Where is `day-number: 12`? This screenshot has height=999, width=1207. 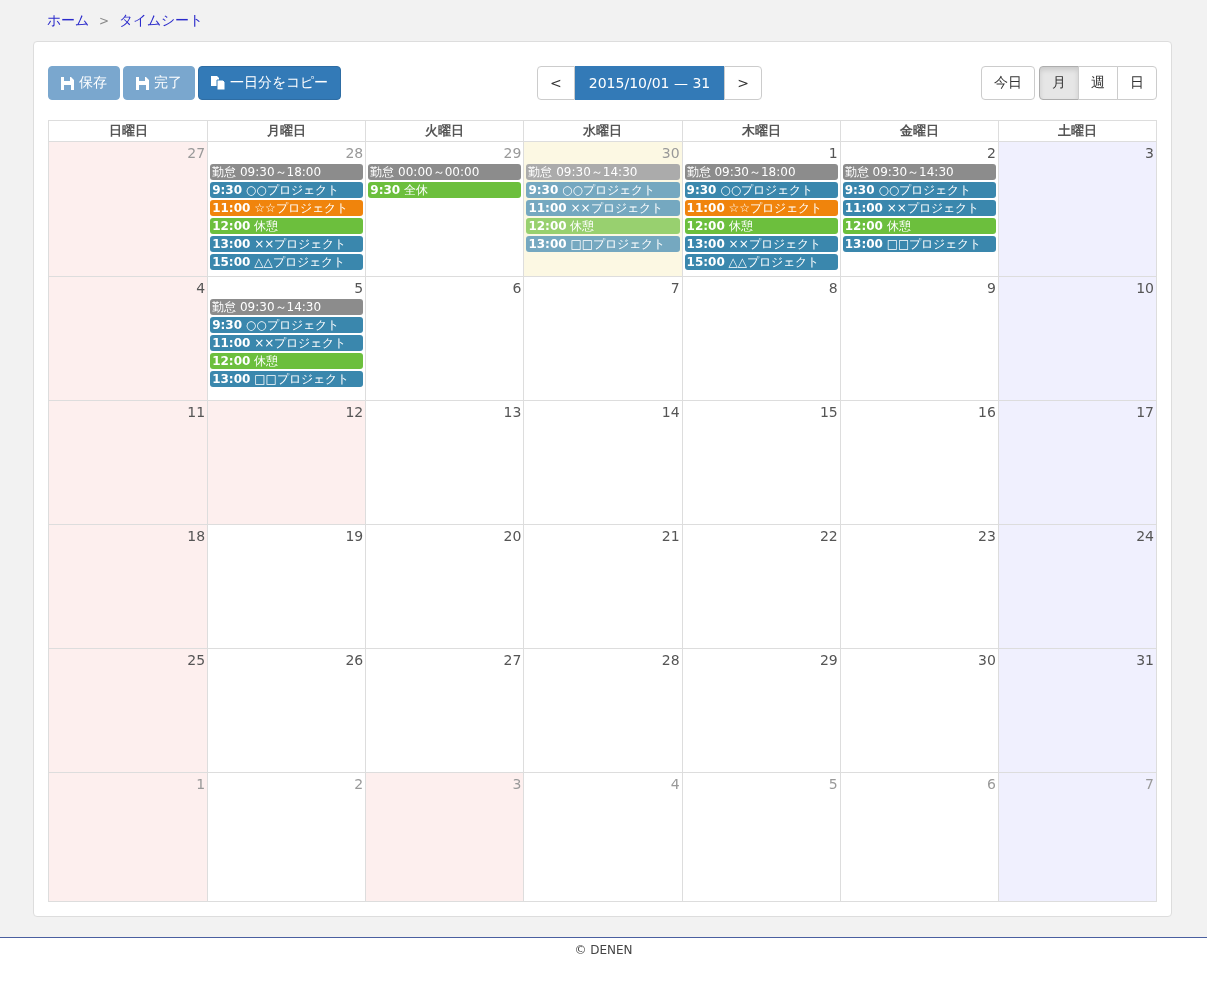 day-number: 12 is located at coordinates (354, 412).